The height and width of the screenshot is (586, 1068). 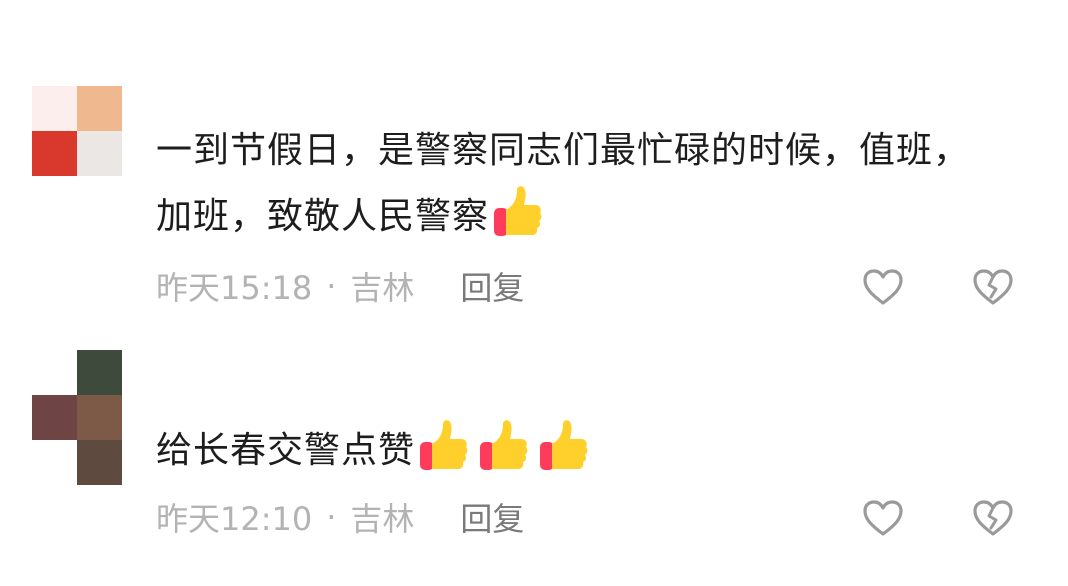 I want to click on comment-text-content: 一到节假日，是警察同志们最忙碌的时候，值班，加班，致敬人民警察, so click(x=563, y=183).